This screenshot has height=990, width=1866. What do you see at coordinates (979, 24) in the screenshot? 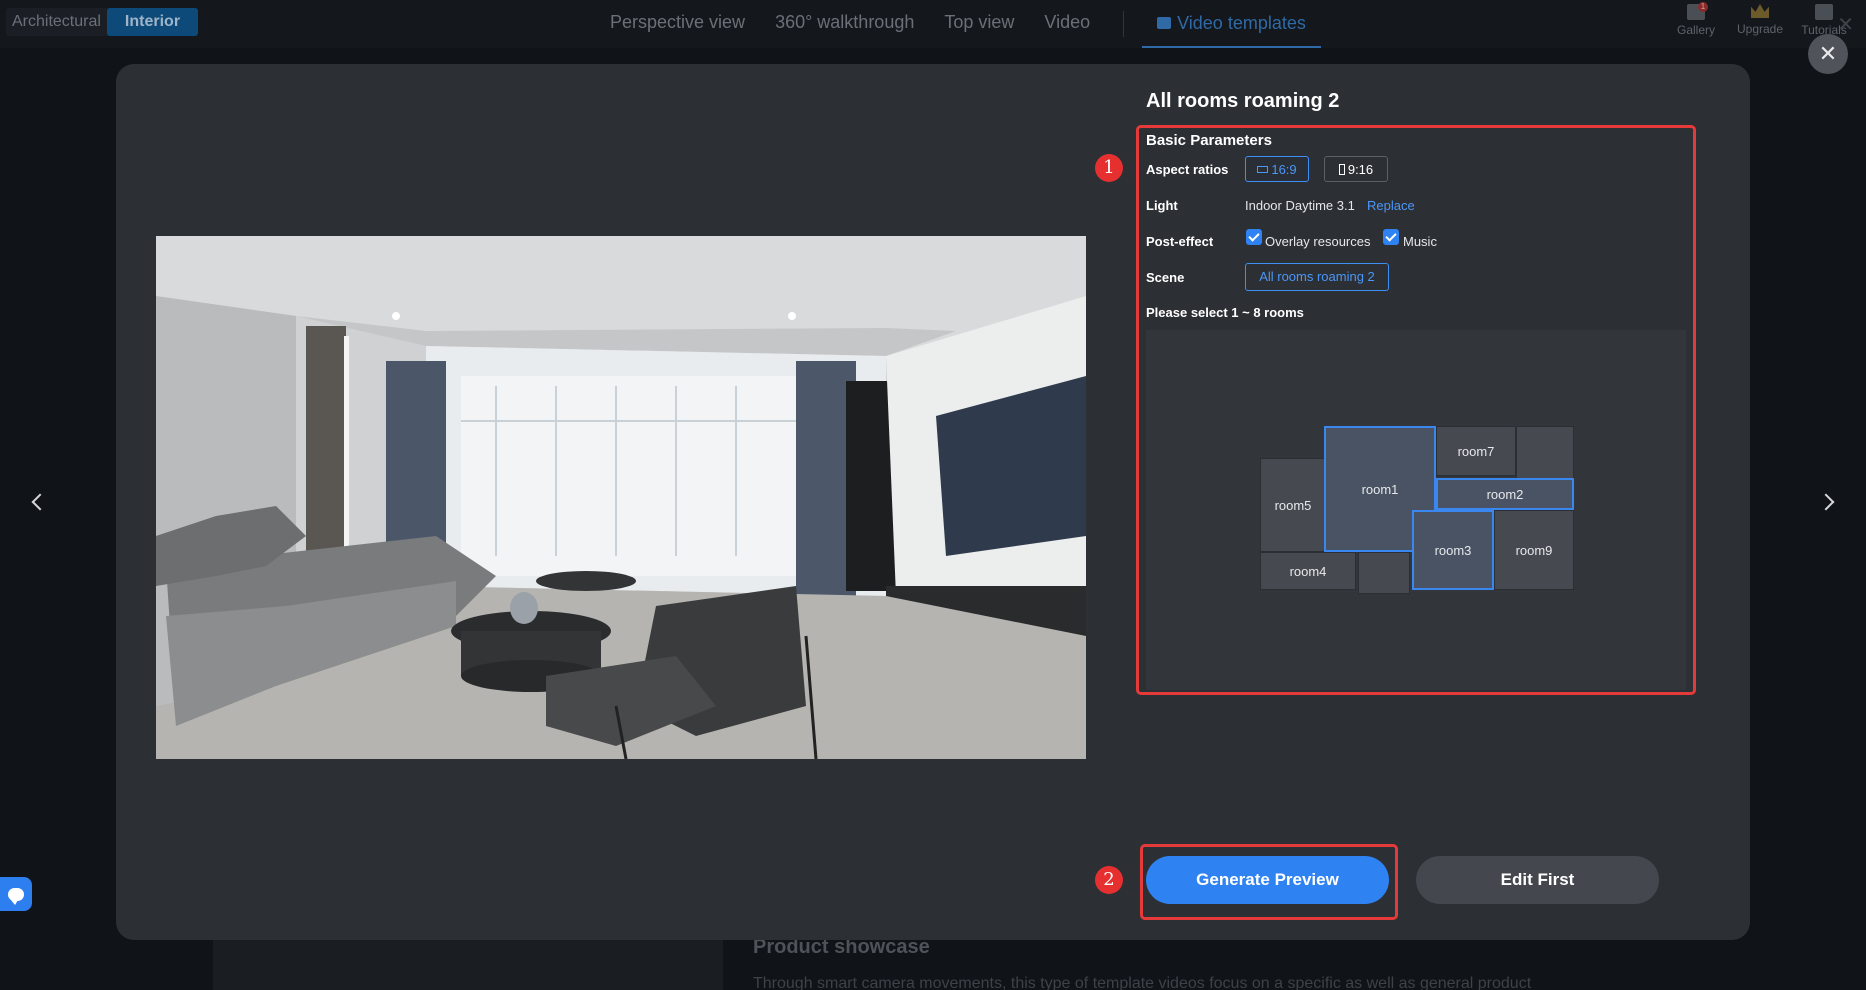
I see `tab-top-view: Top view` at bounding box center [979, 24].